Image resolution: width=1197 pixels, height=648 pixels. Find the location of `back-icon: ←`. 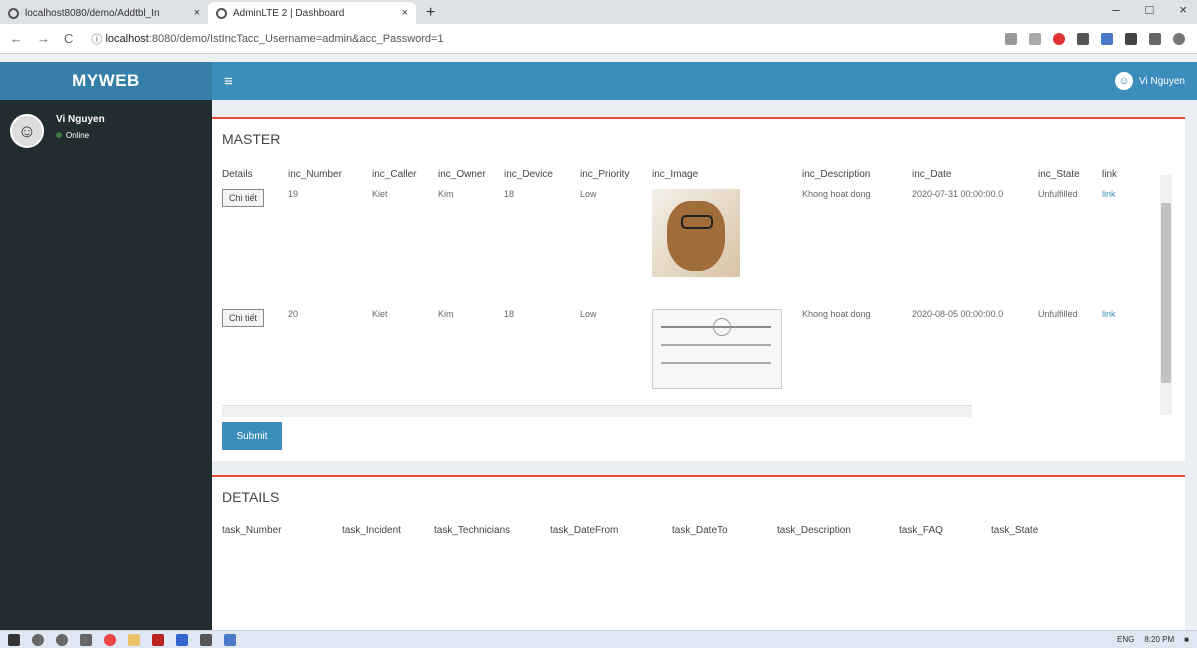

back-icon: ← is located at coordinates (16, 38).